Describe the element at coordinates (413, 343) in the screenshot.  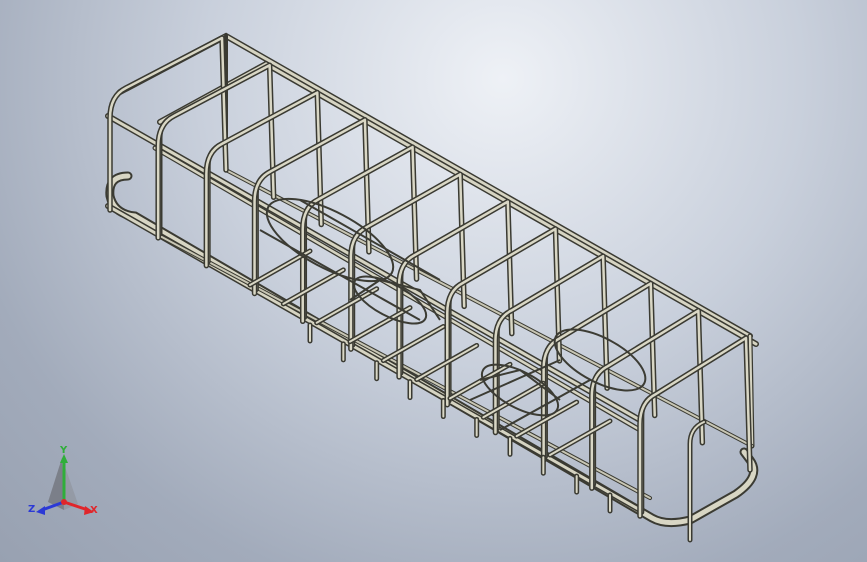
I see `floor-bar-5-highlight` at that location.